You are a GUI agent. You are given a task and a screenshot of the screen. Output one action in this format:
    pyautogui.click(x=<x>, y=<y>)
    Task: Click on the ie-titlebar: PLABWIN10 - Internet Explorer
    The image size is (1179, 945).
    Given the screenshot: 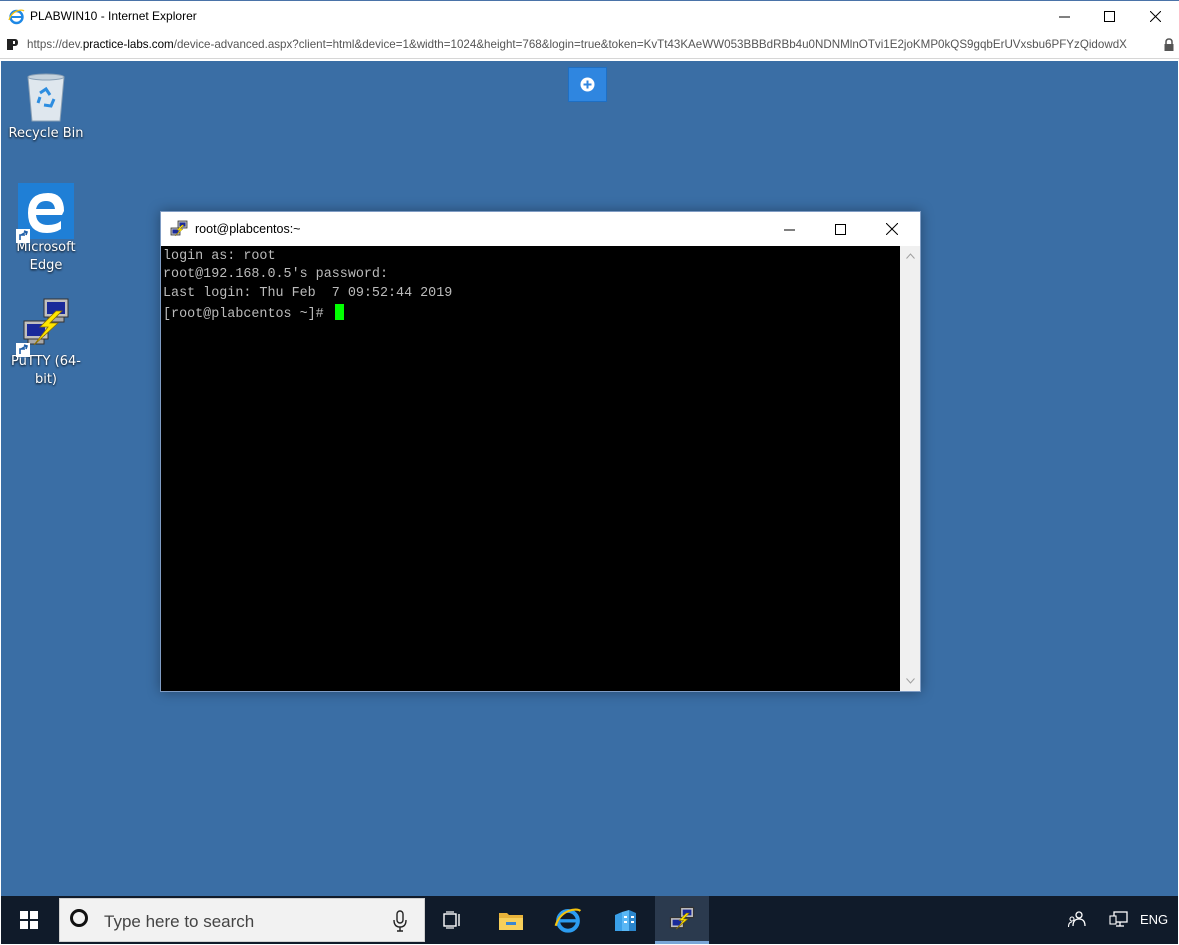 What is the action you would take?
    pyautogui.click(x=589, y=15)
    